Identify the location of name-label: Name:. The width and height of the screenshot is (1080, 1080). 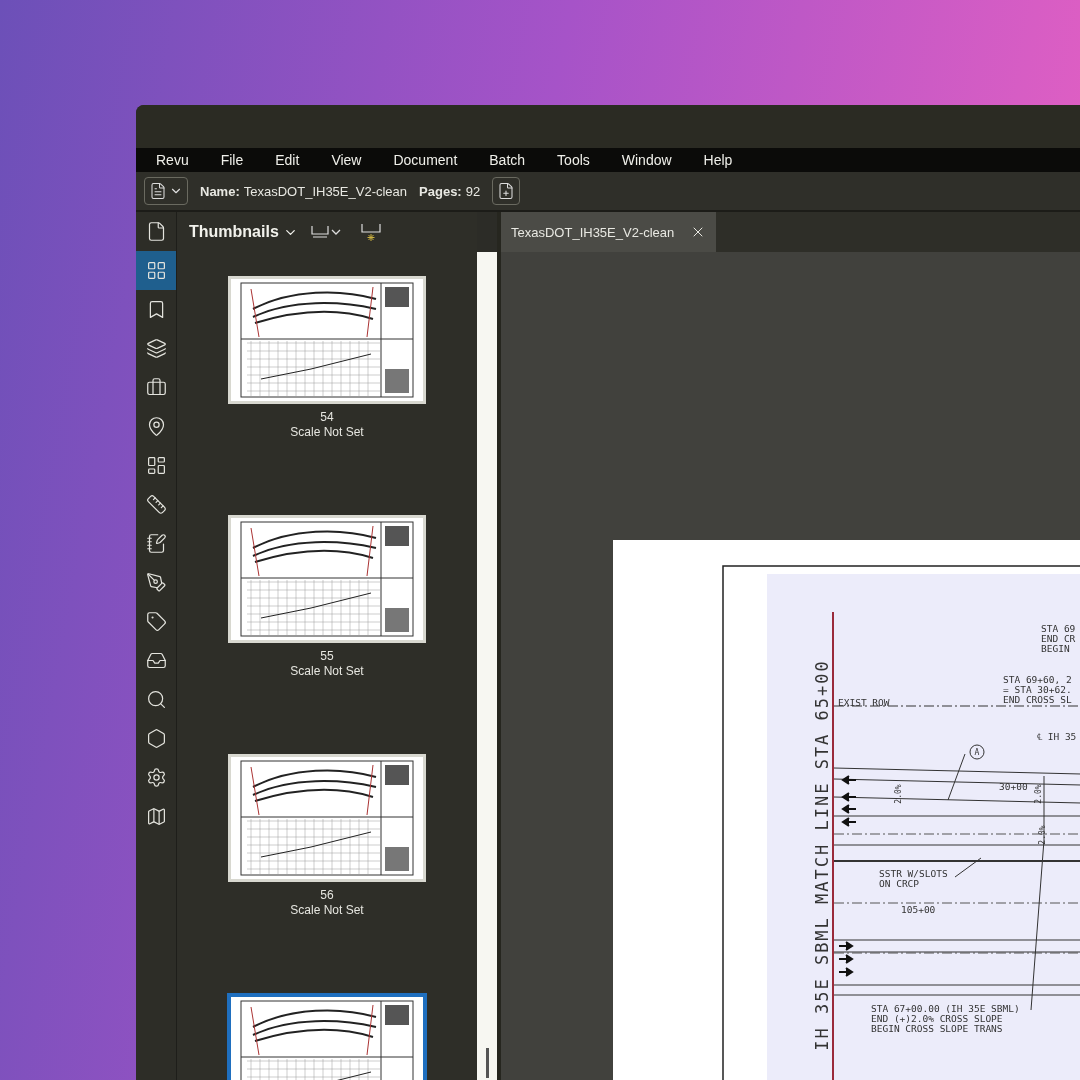
(220, 191).